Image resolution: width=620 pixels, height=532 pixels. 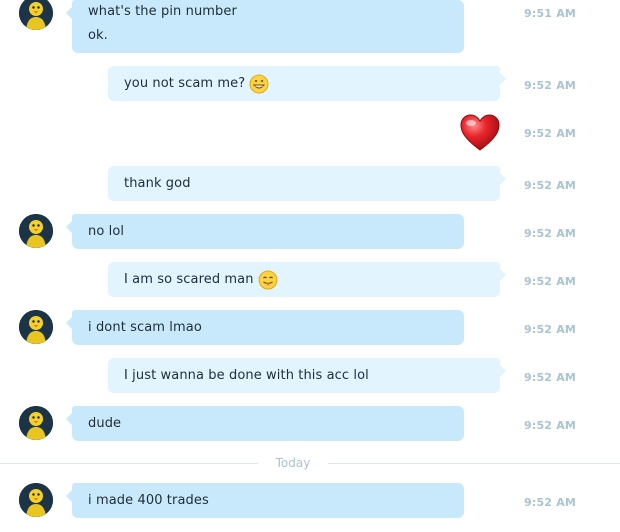 What do you see at coordinates (265, 327) in the screenshot?
I see `message-bubble-incoming: i dont scam lmao` at bounding box center [265, 327].